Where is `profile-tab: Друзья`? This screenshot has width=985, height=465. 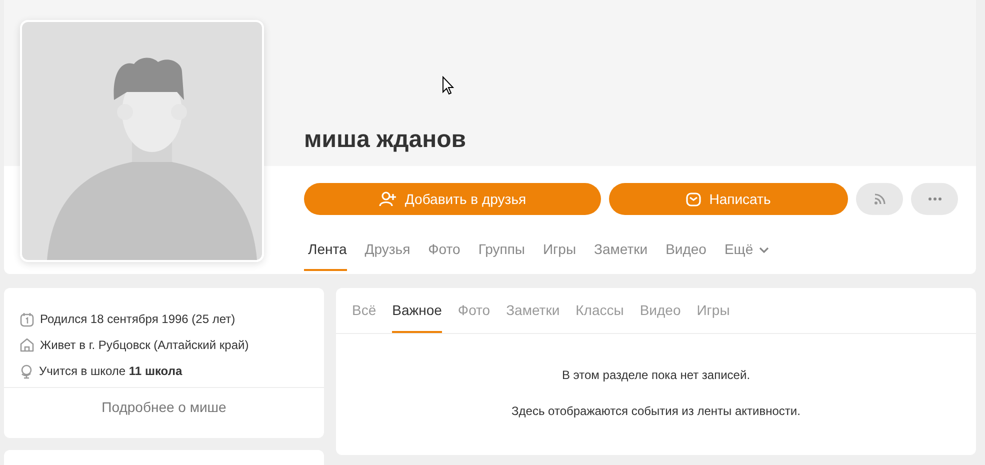
profile-tab: Друзья is located at coordinates (387, 253).